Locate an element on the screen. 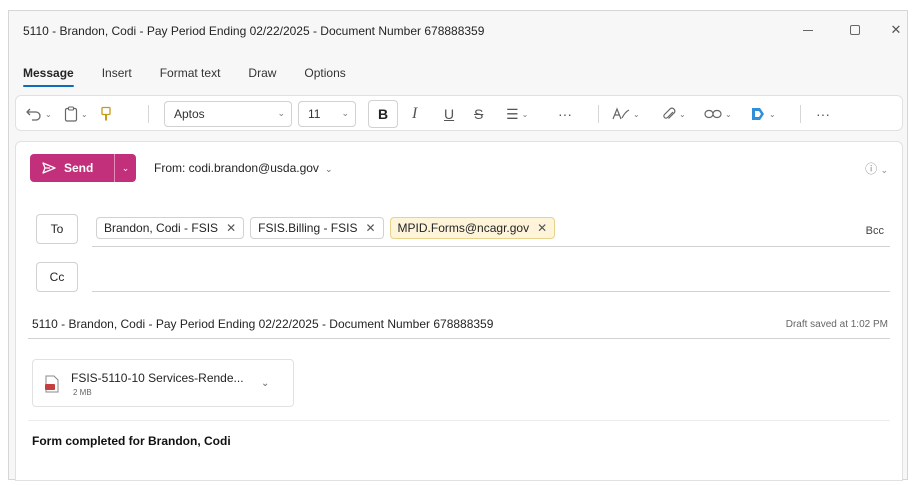  tab-message: Message is located at coordinates (48, 76).